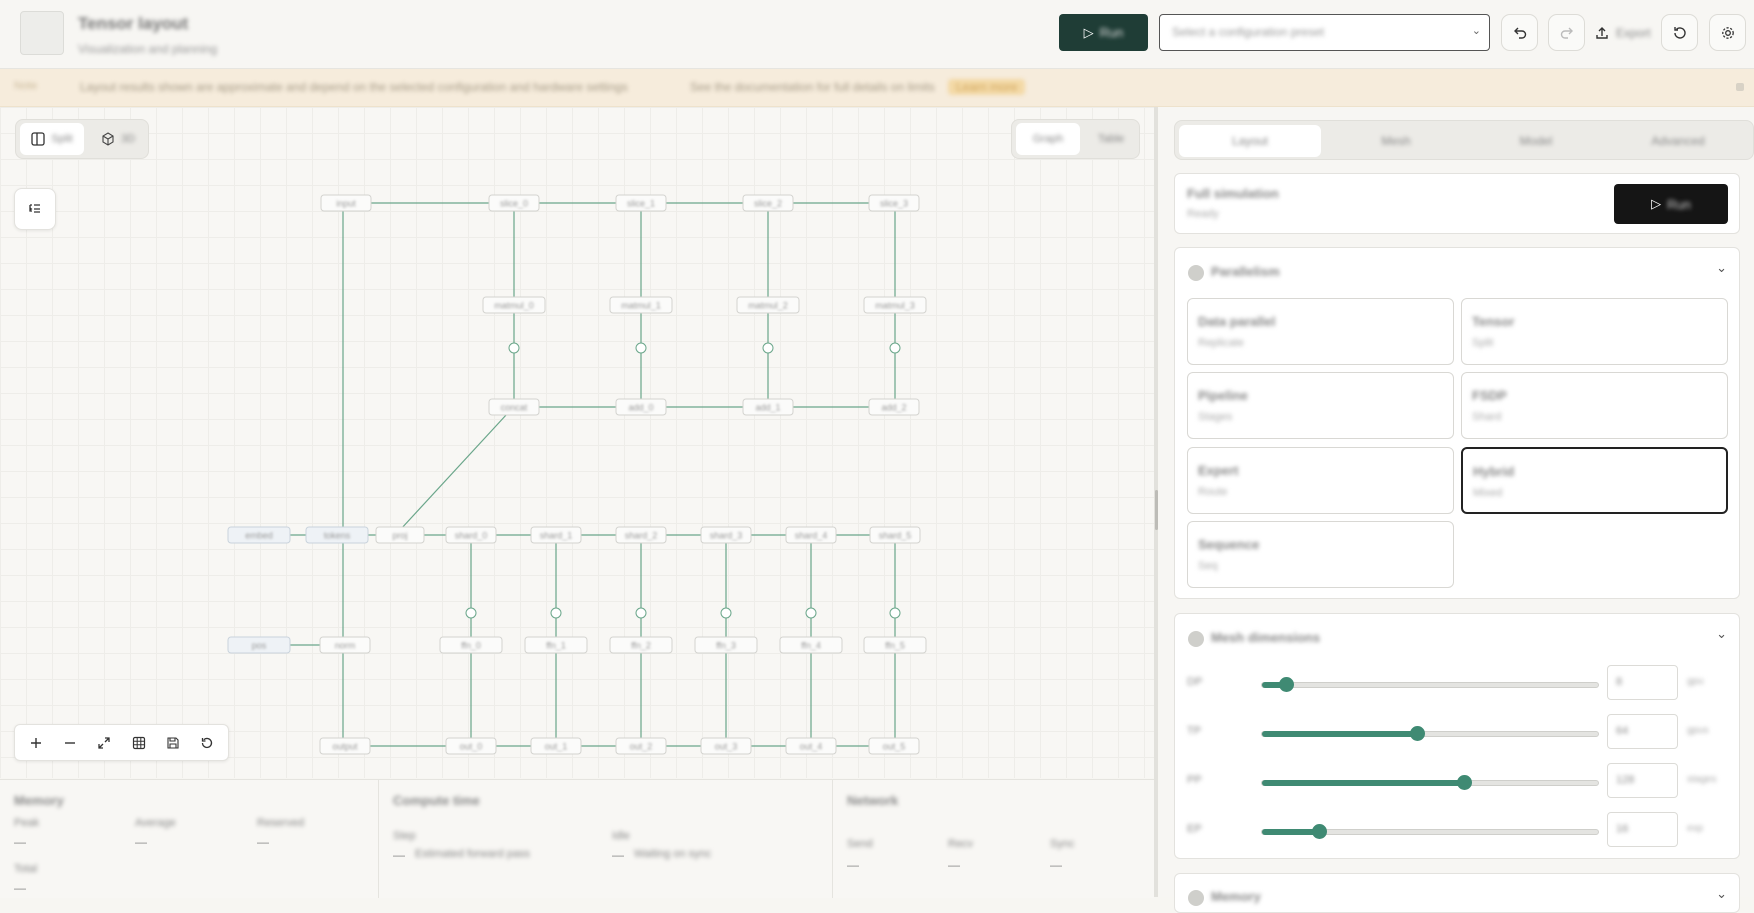 This screenshot has height=913, width=1754. Describe the element at coordinates (1642, 829) in the screenshot. I see `slider-value-input: 16` at that location.